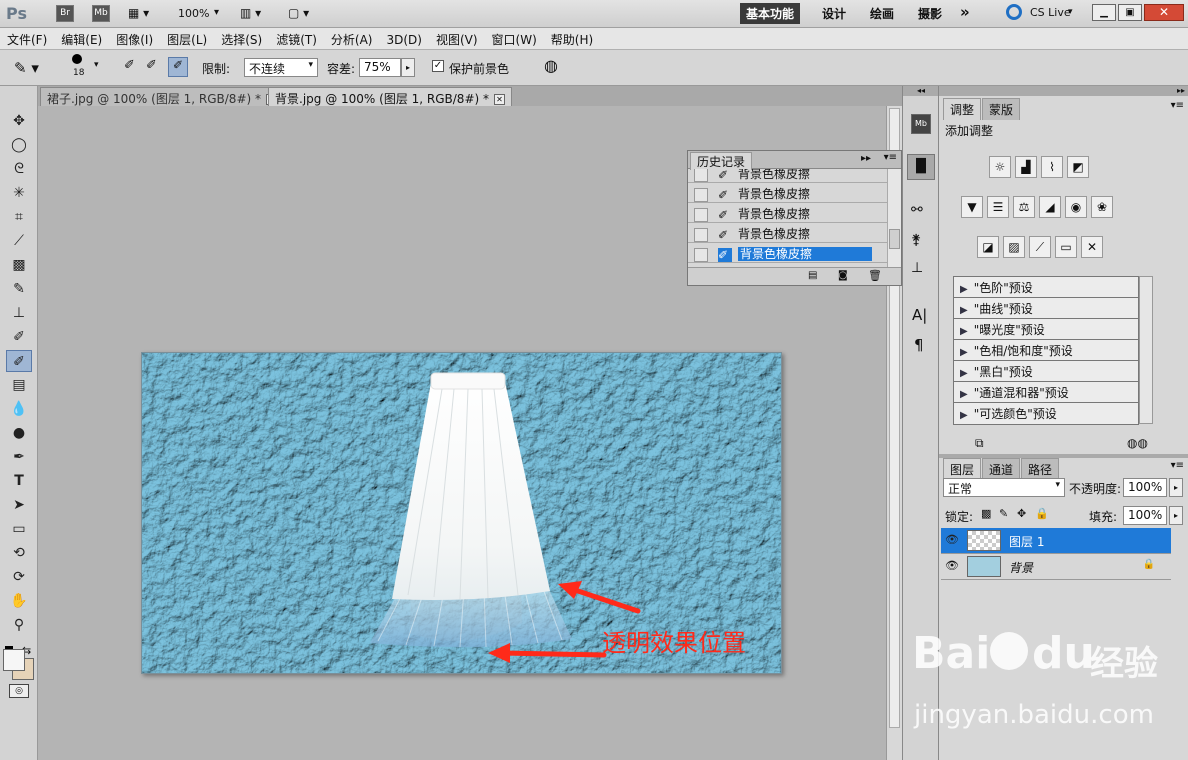  Describe the element at coordinates (988, 247) in the screenshot. I see `invert-icon: ◪` at that location.